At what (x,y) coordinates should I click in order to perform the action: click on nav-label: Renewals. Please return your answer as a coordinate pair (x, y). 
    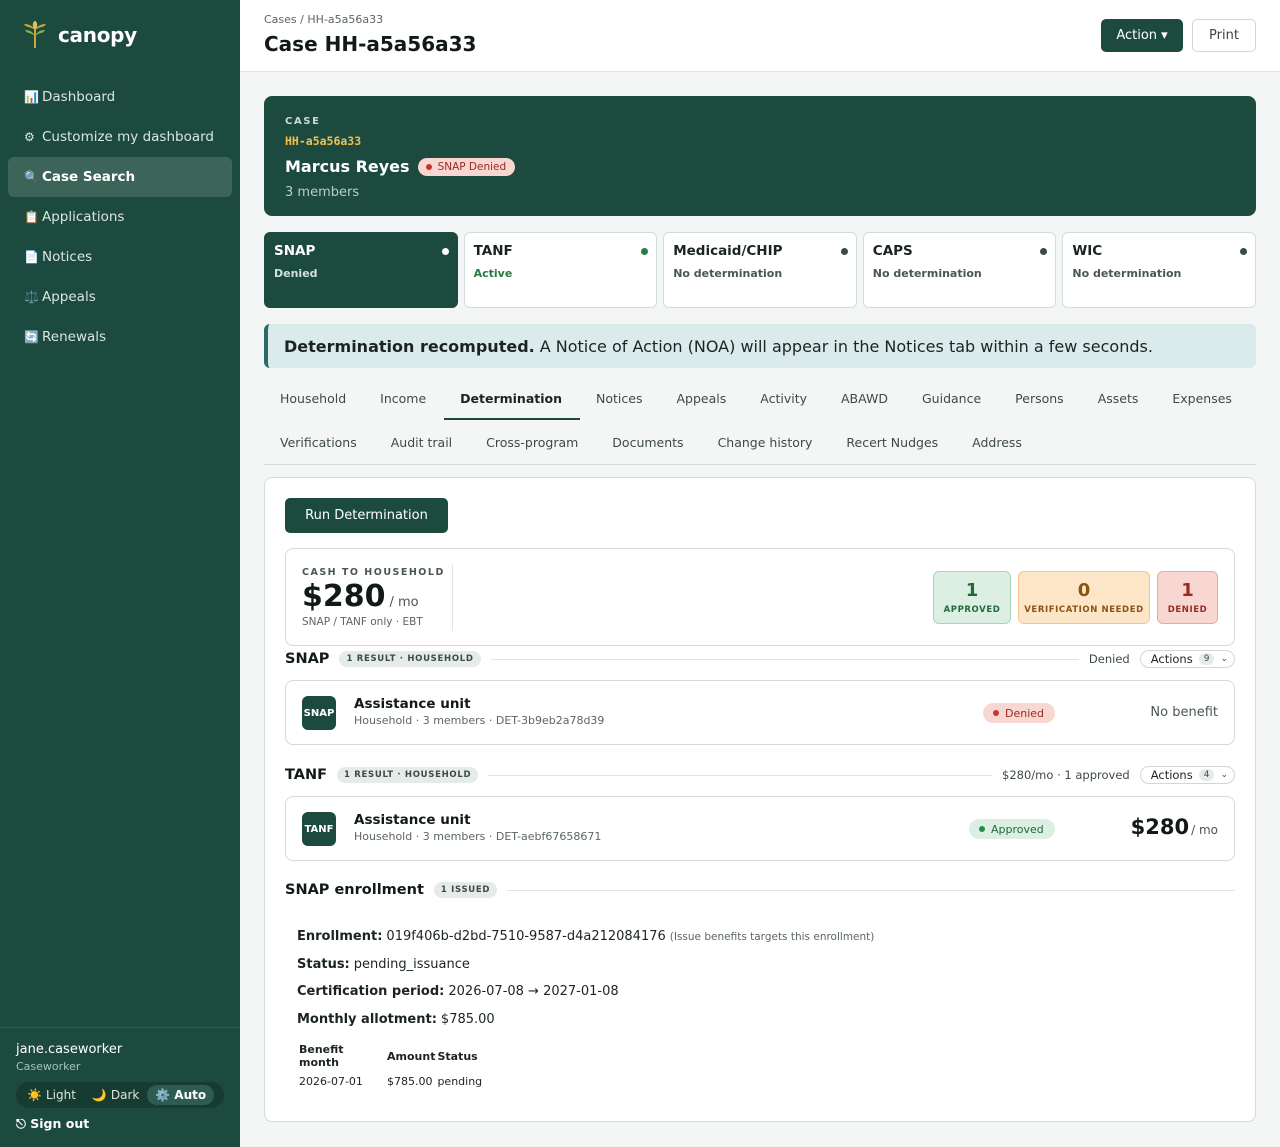
    Looking at the image, I should click on (74, 337).